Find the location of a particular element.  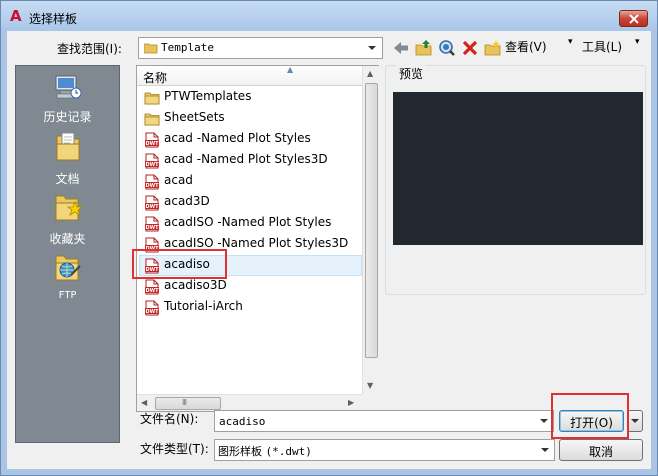

preview-canvas is located at coordinates (518, 168).